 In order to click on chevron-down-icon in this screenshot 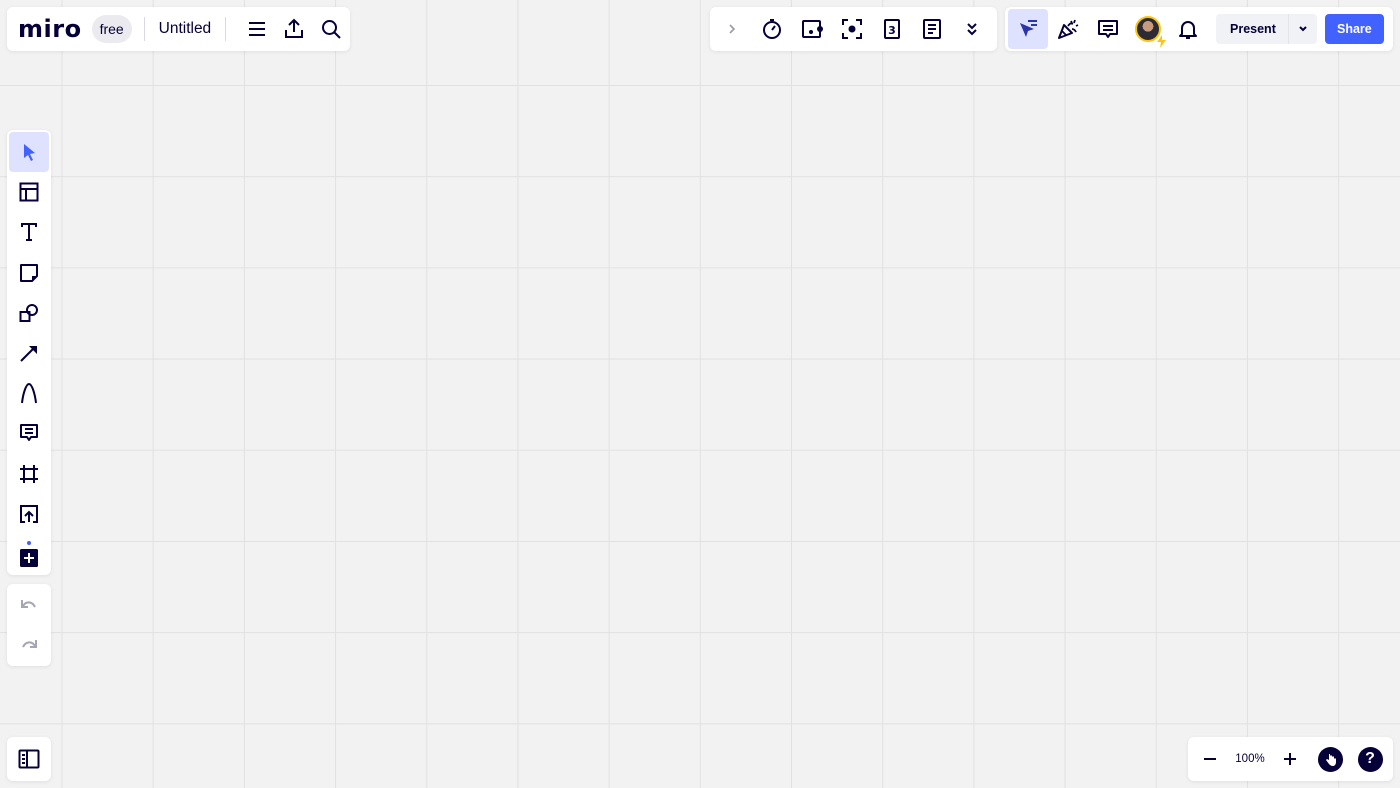, I will do `click(1303, 29)`.